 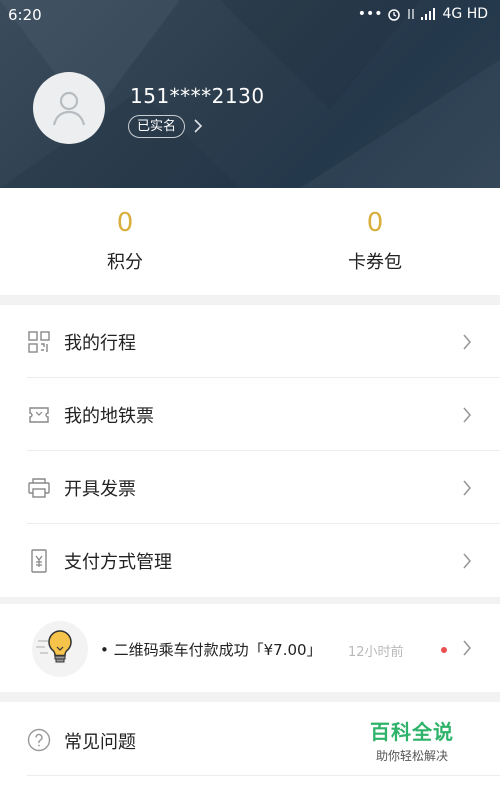 What do you see at coordinates (39, 488) in the screenshot?
I see `printer-icon` at bounding box center [39, 488].